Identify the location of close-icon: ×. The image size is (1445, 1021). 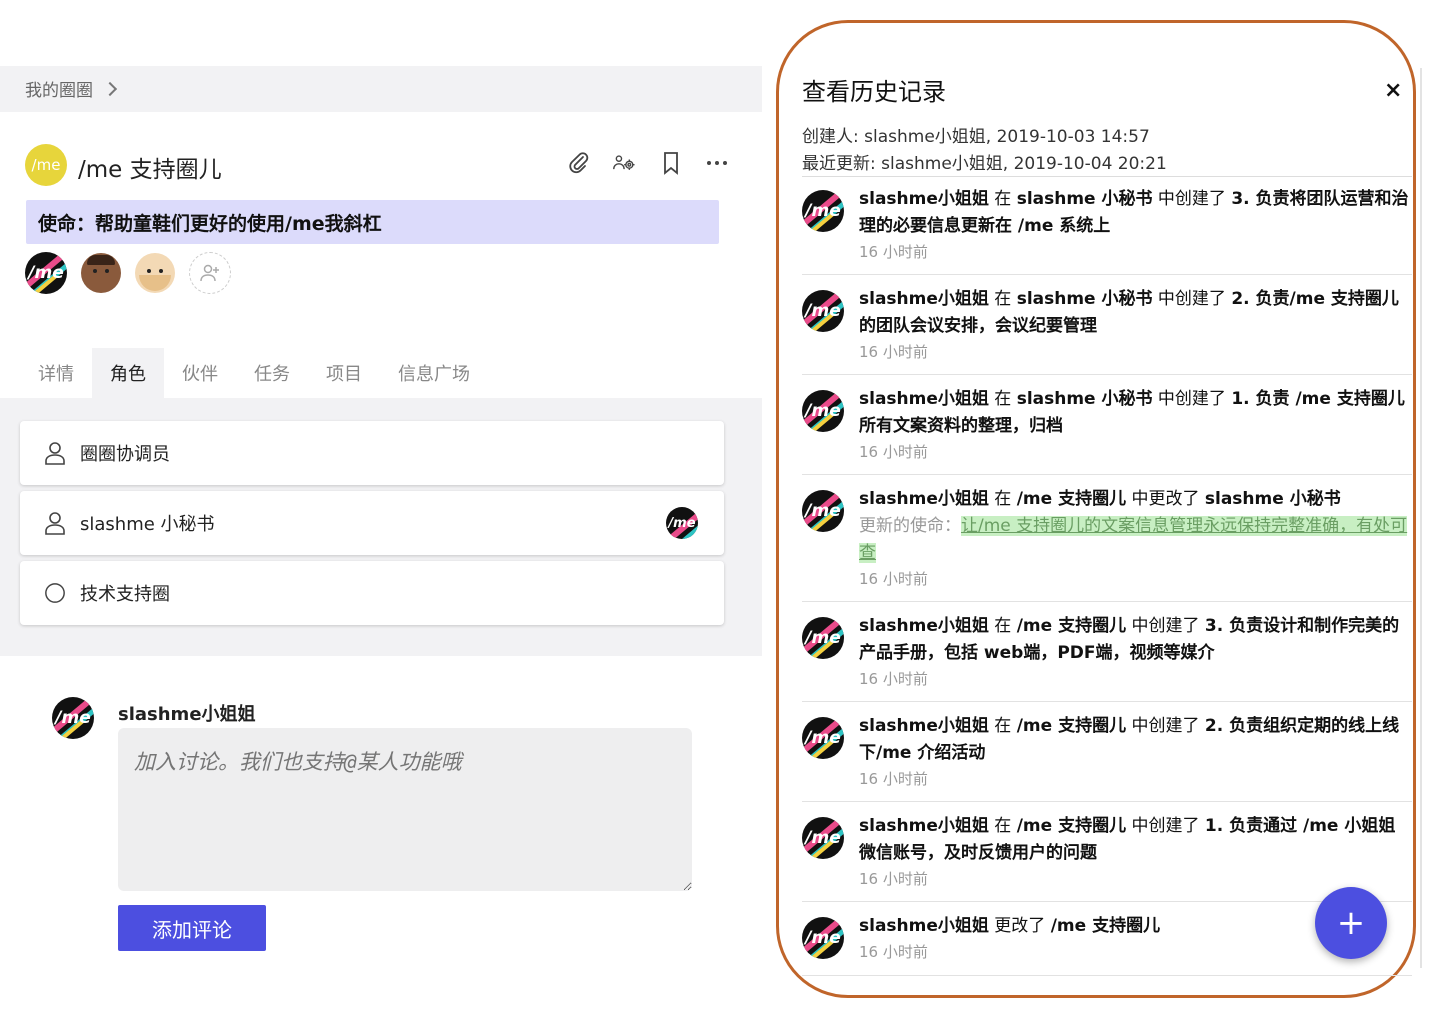
(1393, 90).